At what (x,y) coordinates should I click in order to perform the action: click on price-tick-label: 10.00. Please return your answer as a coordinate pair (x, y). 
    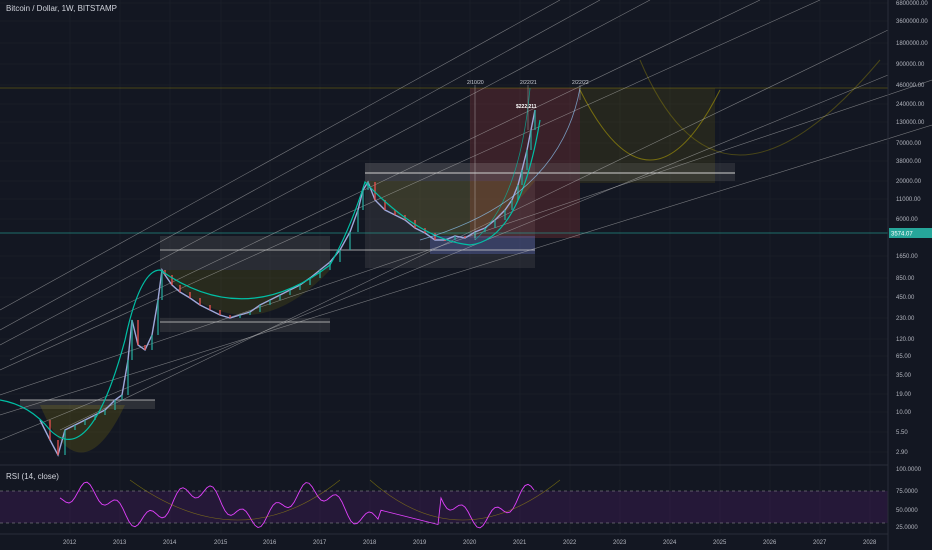
    Looking at the image, I should click on (904, 413).